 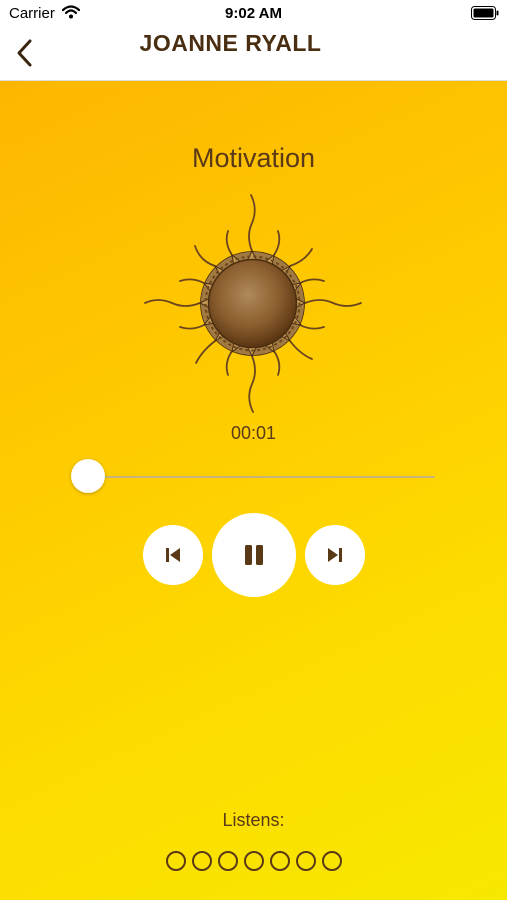 What do you see at coordinates (253, 820) in the screenshot?
I see `listens-label: Listens:` at bounding box center [253, 820].